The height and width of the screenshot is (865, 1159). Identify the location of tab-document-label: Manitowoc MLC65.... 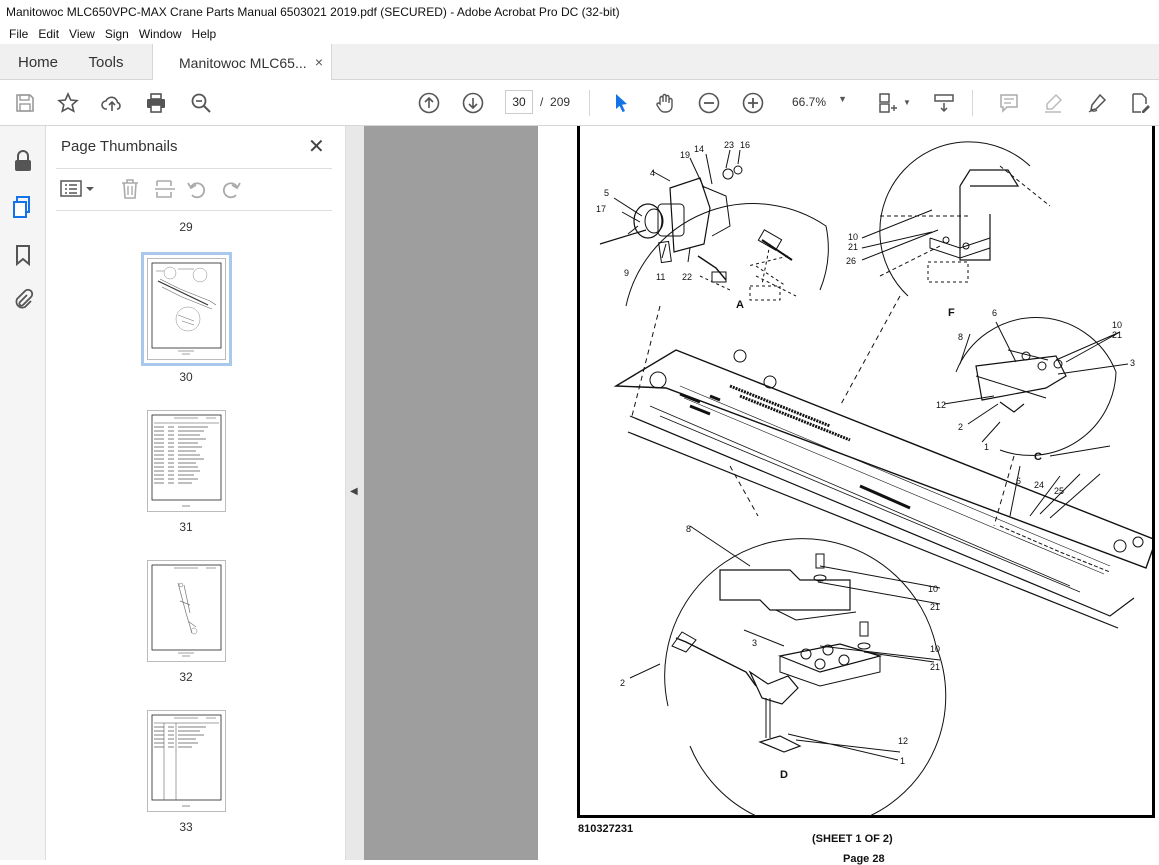
(243, 62).